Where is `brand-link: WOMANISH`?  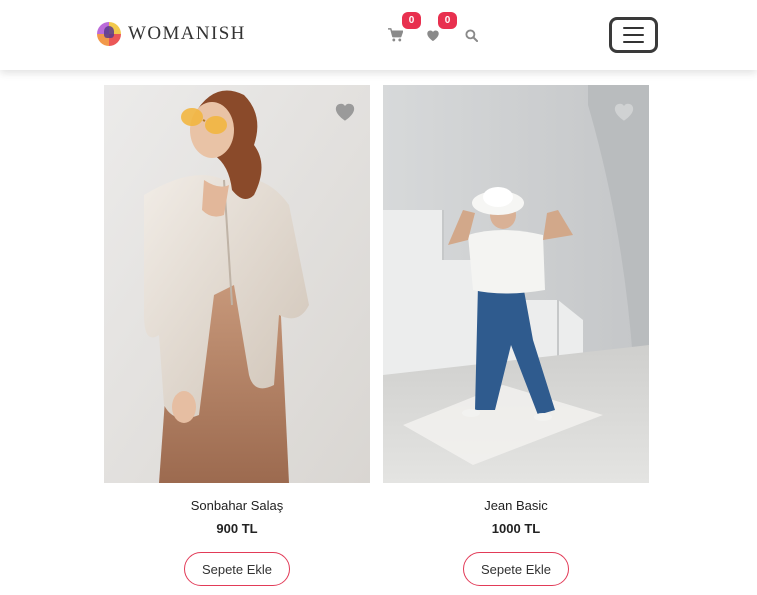
brand-link: WOMANISH is located at coordinates (171, 34).